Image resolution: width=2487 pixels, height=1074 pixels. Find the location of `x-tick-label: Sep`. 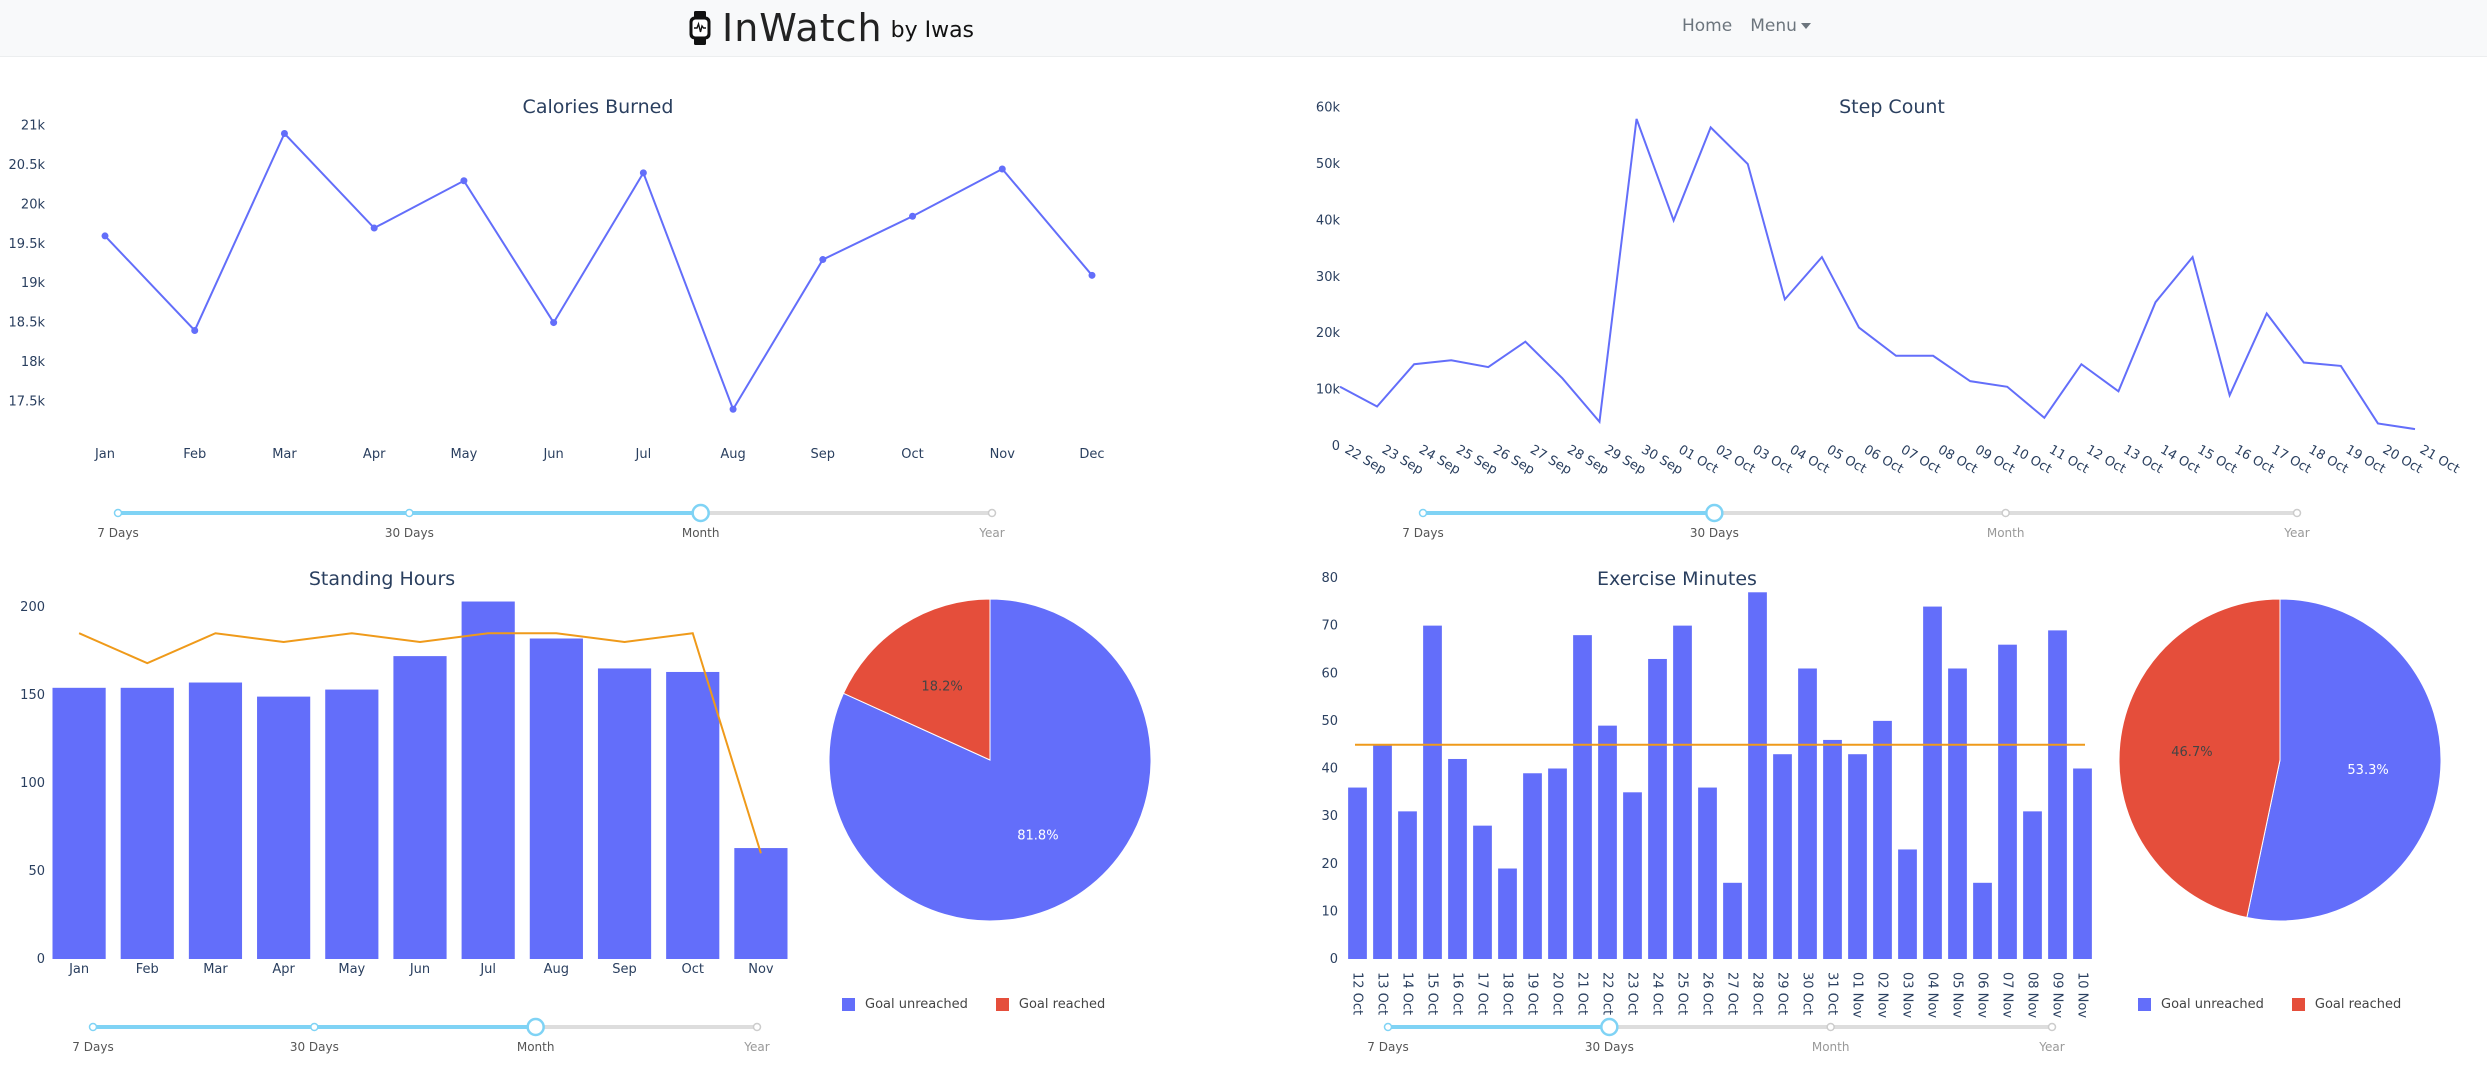

x-tick-label: Sep is located at coordinates (823, 454).